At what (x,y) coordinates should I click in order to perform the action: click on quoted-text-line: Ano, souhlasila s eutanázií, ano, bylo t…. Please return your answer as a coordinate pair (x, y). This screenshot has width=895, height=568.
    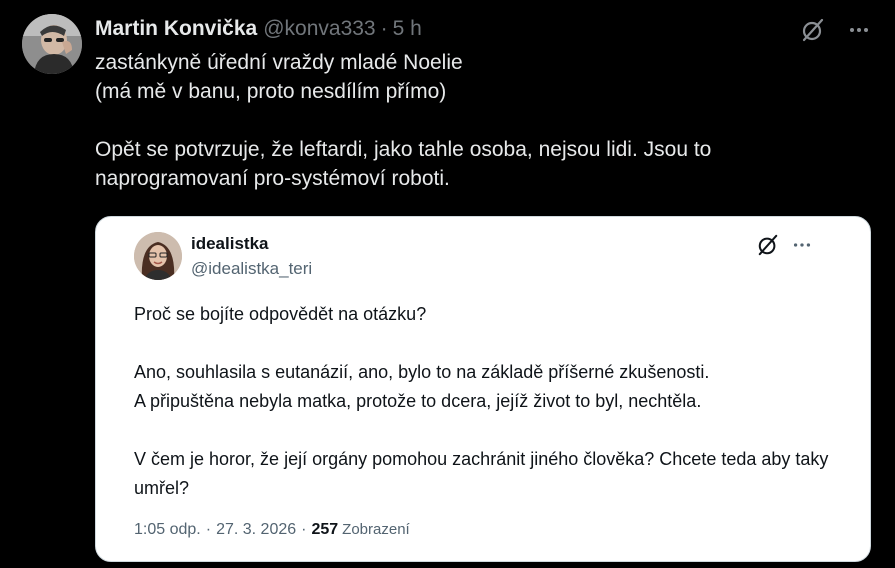
    Looking at the image, I should click on (422, 372).